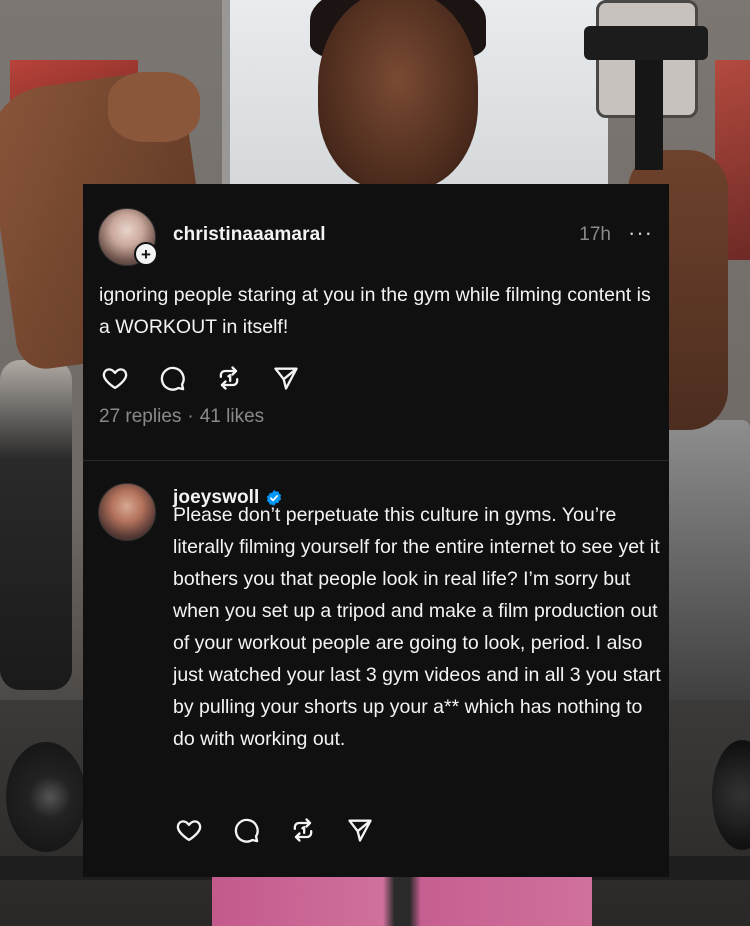 The width and height of the screenshot is (750, 926). What do you see at coordinates (200, 378) in the screenshot?
I see `post-actions` at bounding box center [200, 378].